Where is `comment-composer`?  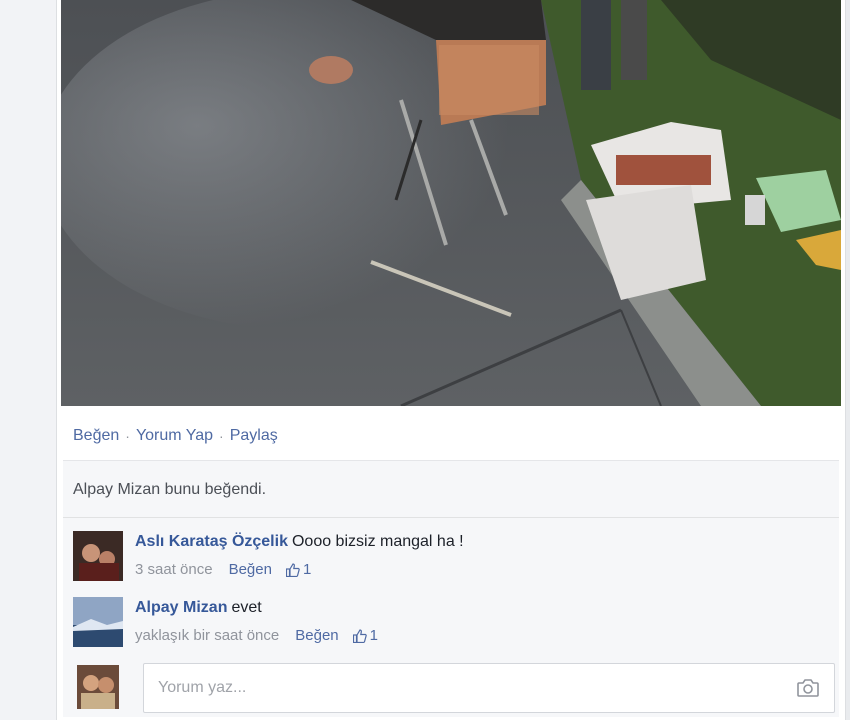
comment-composer is located at coordinates (454, 688).